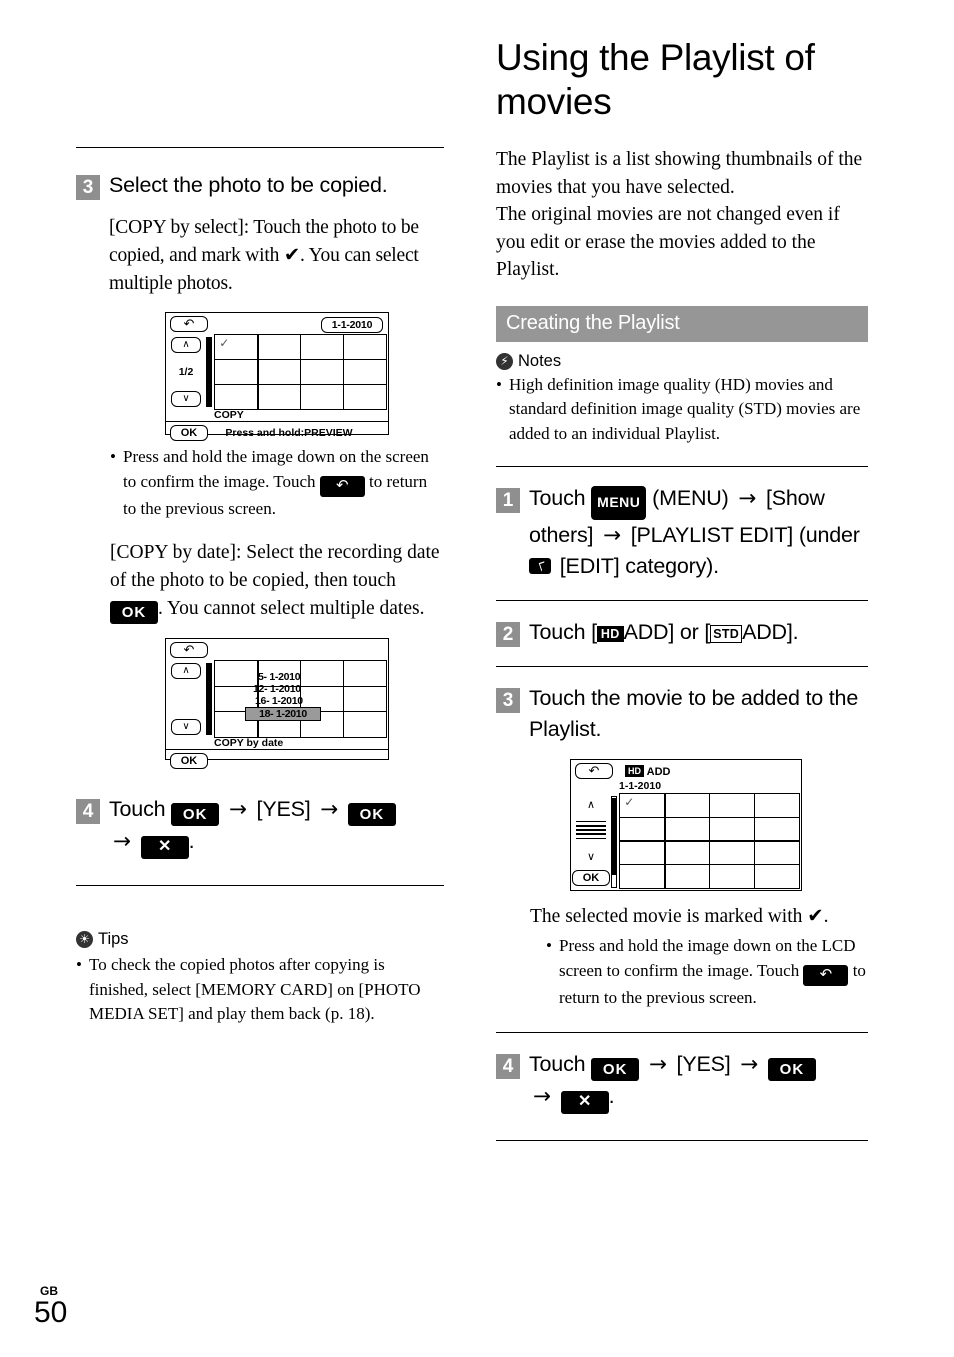 The image size is (954, 1357). What do you see at coordinates (667, 632) in the screenshot?
I see `add-label-1: ADD] or [` at bounding box center [667, 632].